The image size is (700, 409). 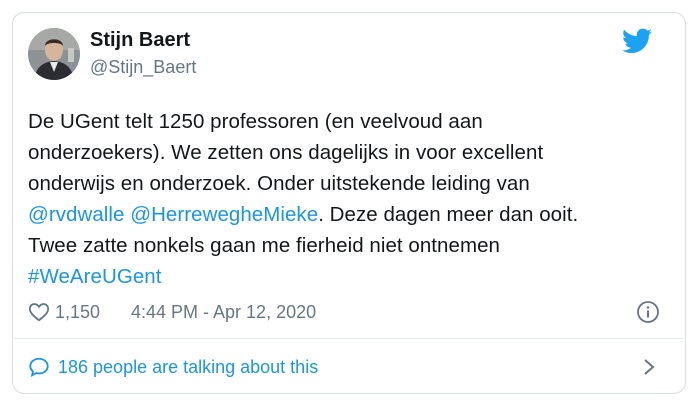 What do you see at coordinates (39, 312) in the screenshot?
I see `heart-icon` at bounding box center [39, 312].